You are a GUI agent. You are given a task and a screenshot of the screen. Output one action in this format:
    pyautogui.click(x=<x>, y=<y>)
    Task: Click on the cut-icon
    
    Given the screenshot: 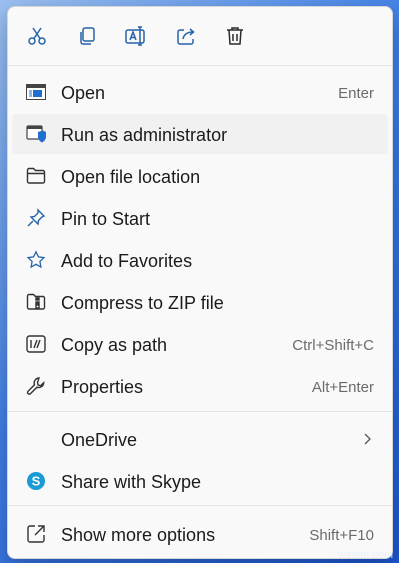 What is the action you would take?
    pyautogui.click(x=37, y=36)
    